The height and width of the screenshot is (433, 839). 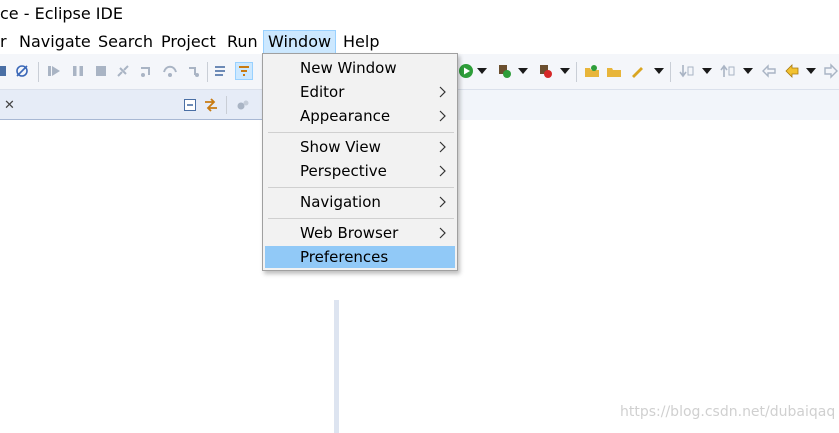 I want to click on close-icon: ✕, so click(x=9, y=105).